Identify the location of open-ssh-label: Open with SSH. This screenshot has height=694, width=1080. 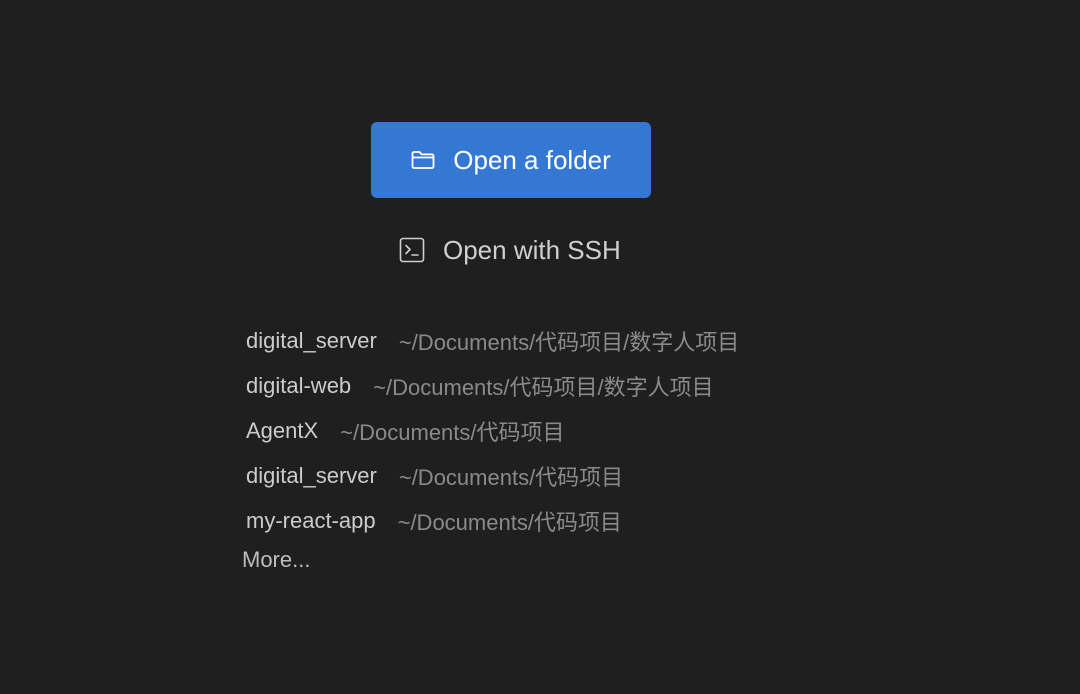
(532, 249).